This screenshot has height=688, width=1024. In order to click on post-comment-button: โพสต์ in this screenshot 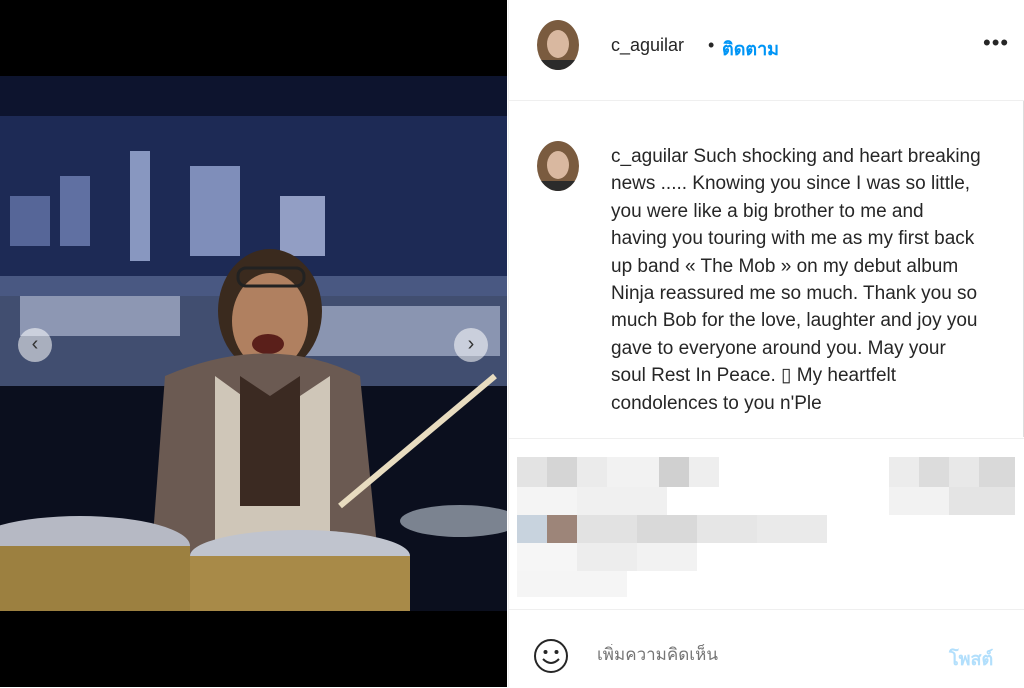, I will do `click(971, 658)`.